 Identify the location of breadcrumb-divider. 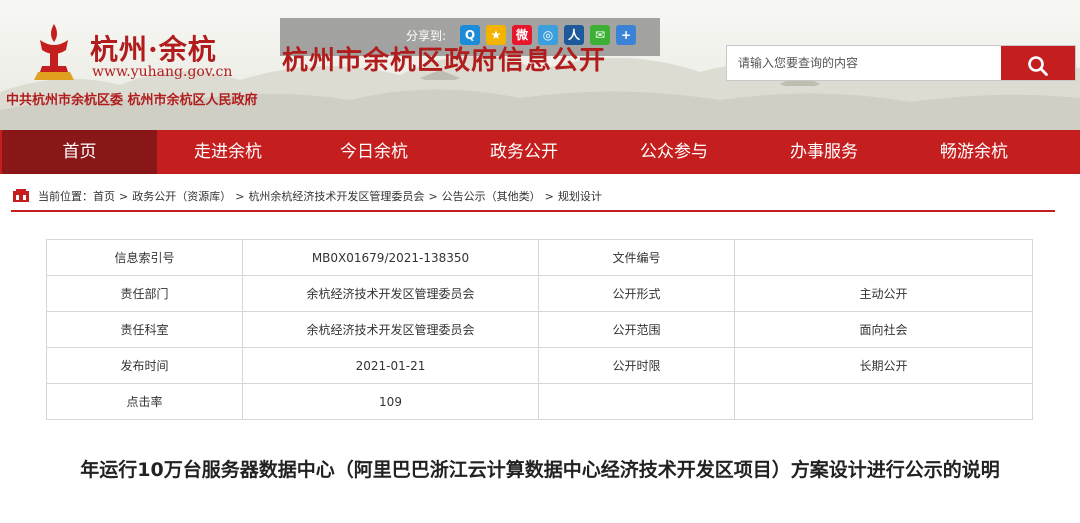
(533, 211).